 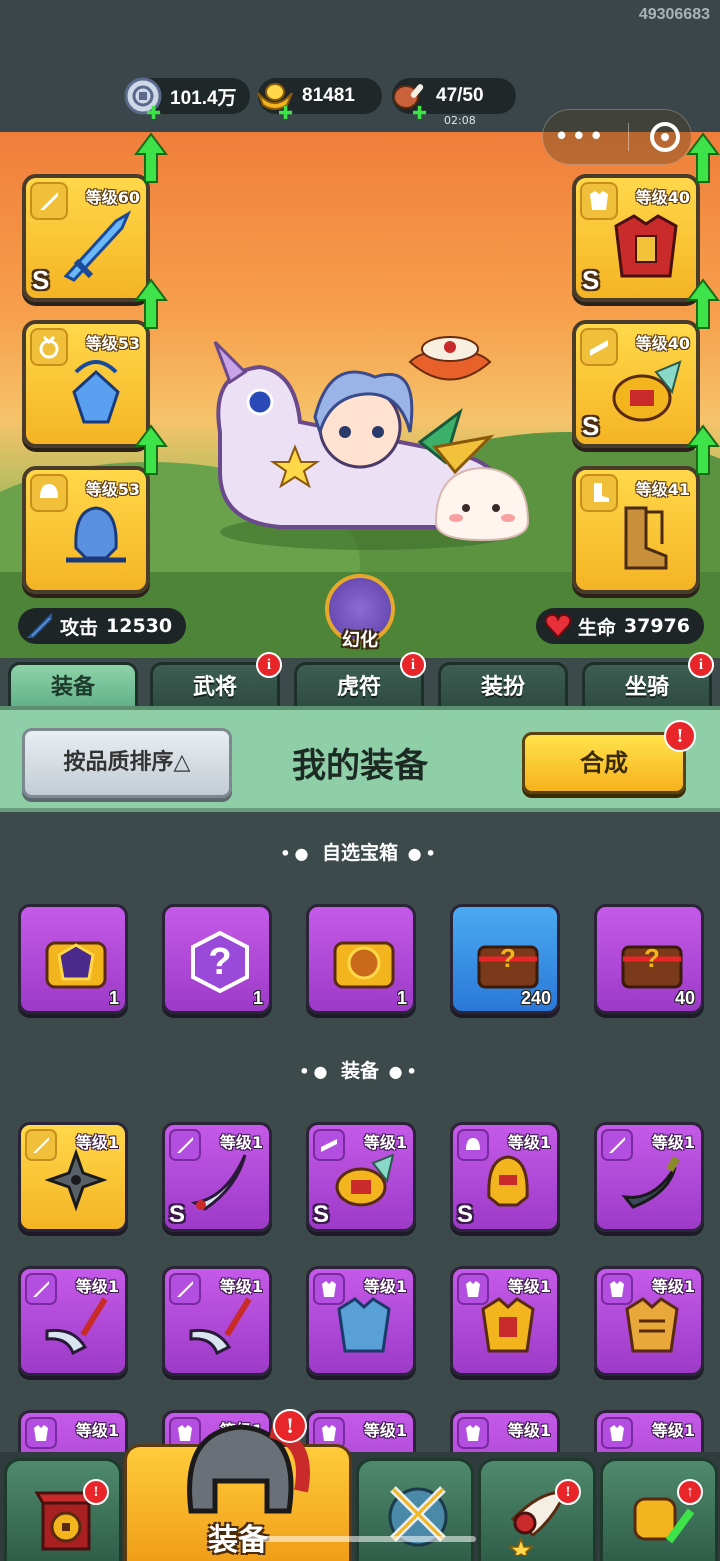 I want to click on chest-item: ? 1, so click(x=217, y=959).